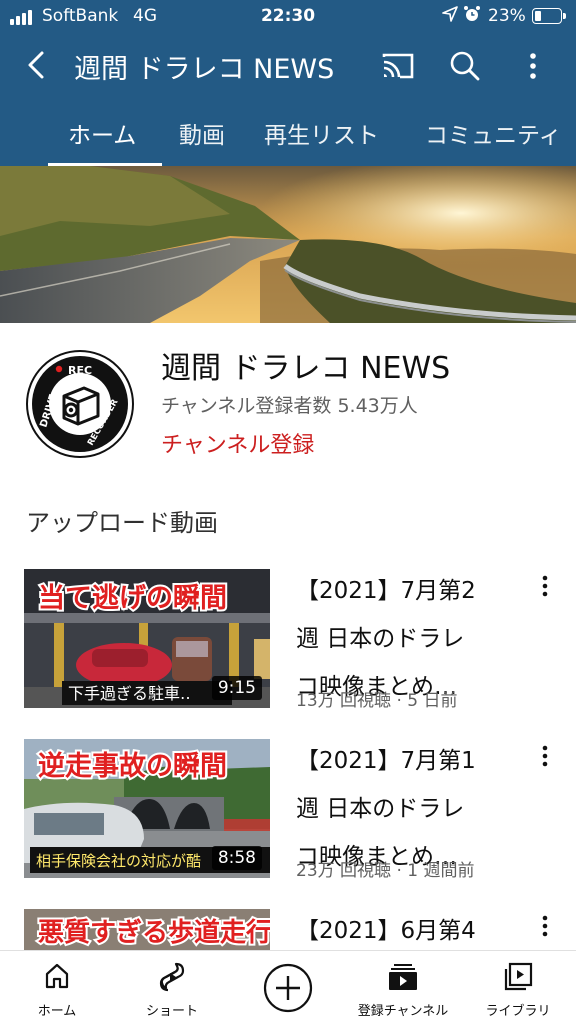  Describe the element at coordinates (202, 133) in the screenshot. I see `tab-videos: 動画` at that location.